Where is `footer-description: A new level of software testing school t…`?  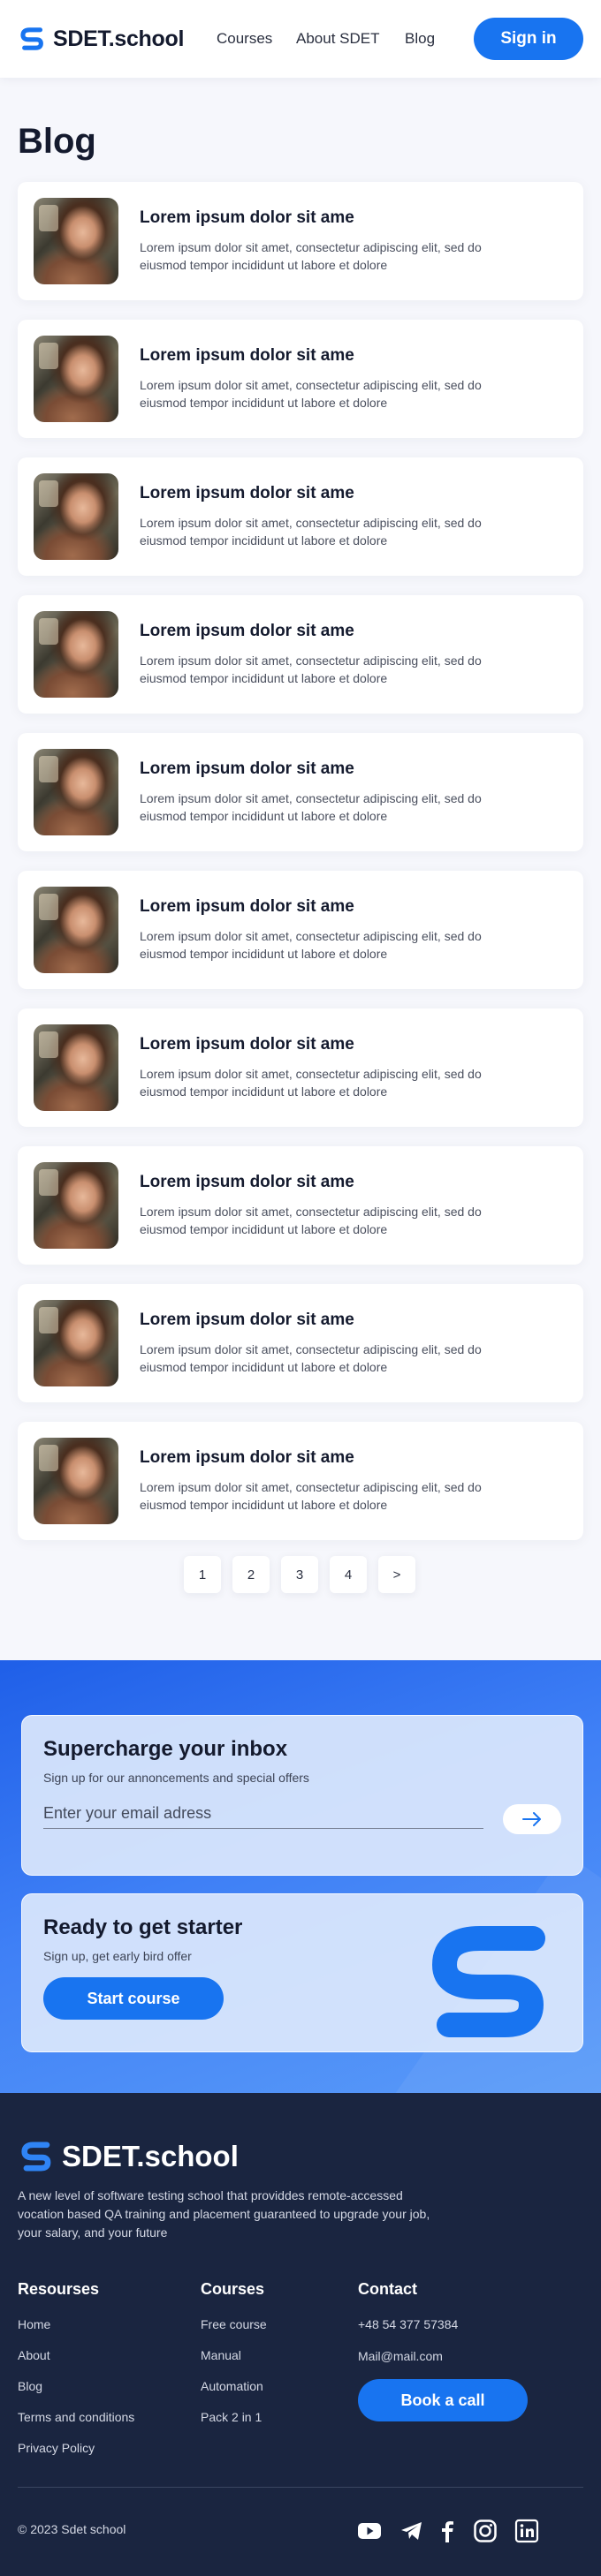 footer-description: A new level of software testing school t… is located at coordinates (224, 2214).